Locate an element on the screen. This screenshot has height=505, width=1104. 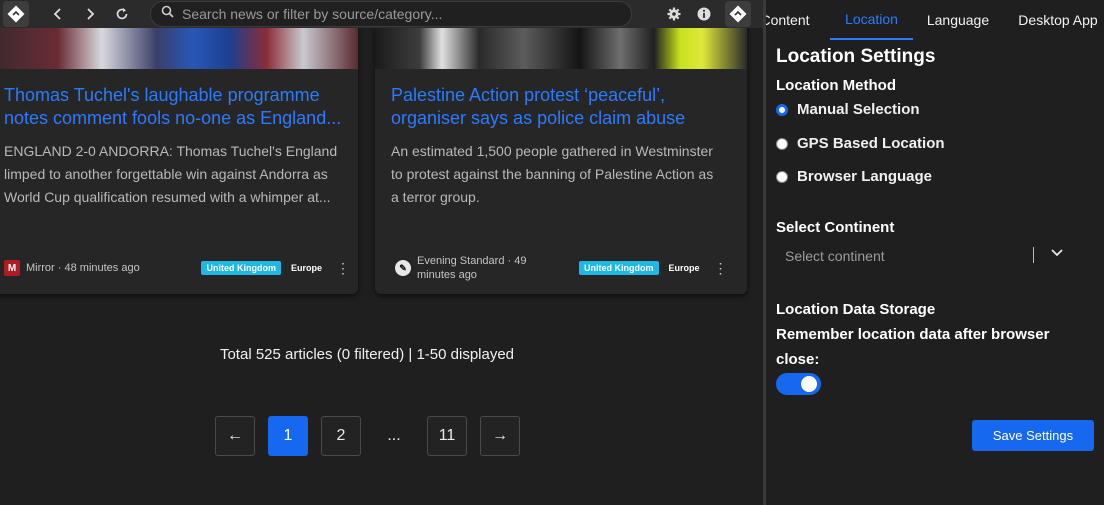
radio-label: Manual Selection is located at coordinates (858, 109).